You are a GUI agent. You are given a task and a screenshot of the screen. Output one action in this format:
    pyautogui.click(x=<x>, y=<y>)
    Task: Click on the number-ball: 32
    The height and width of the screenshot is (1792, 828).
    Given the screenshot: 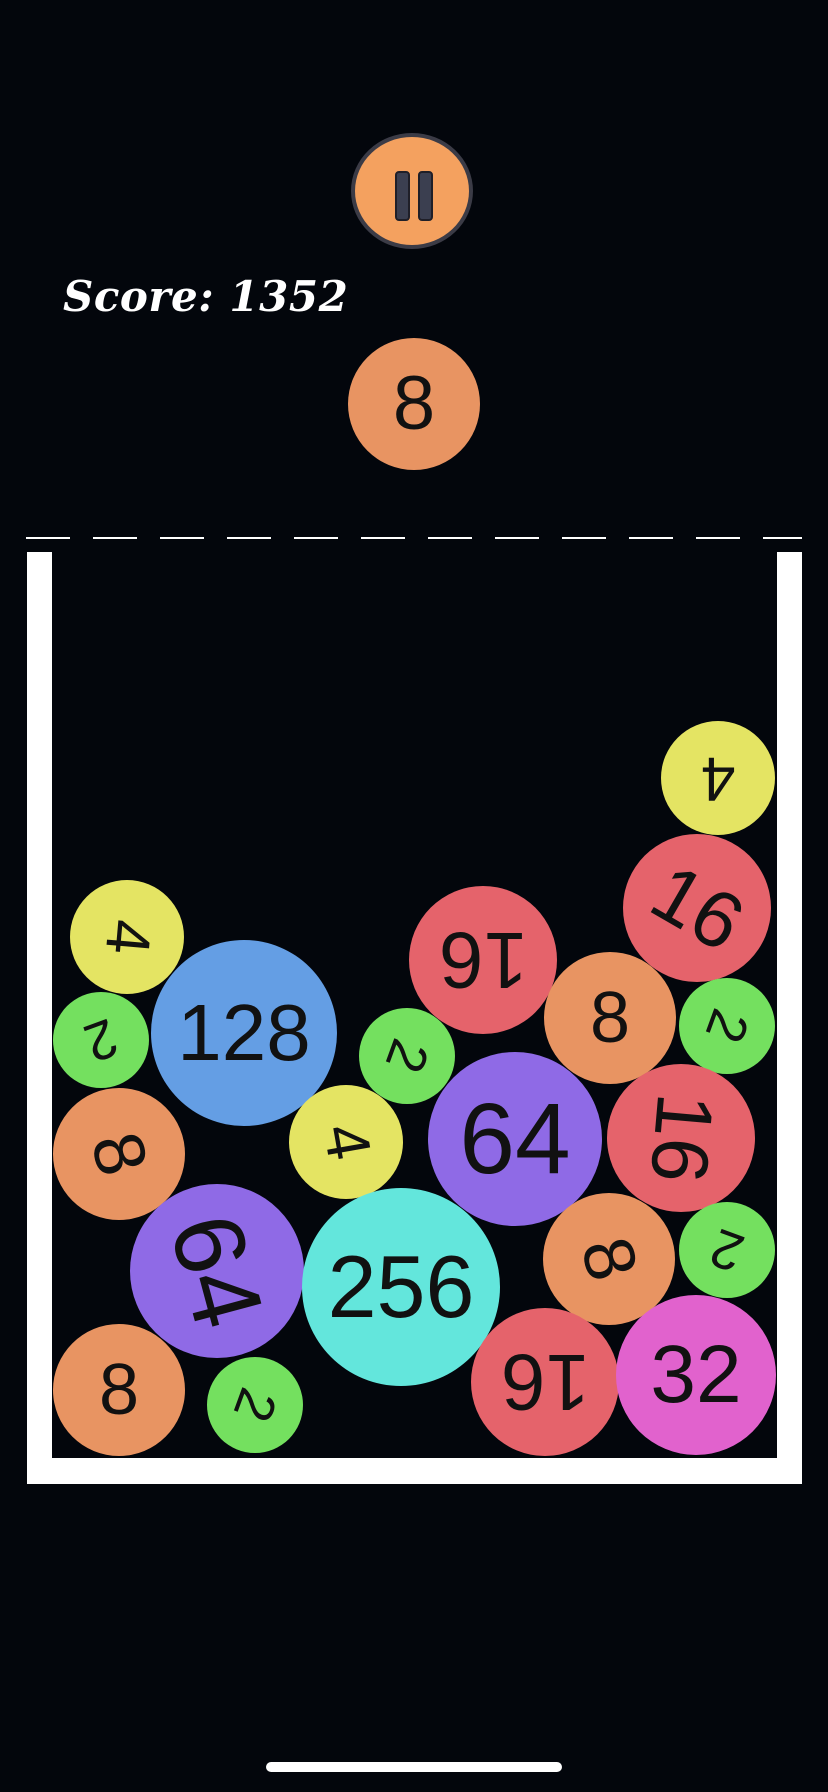 What is the action you would take?
    pyautogui.click(x=696, y=1375)
    